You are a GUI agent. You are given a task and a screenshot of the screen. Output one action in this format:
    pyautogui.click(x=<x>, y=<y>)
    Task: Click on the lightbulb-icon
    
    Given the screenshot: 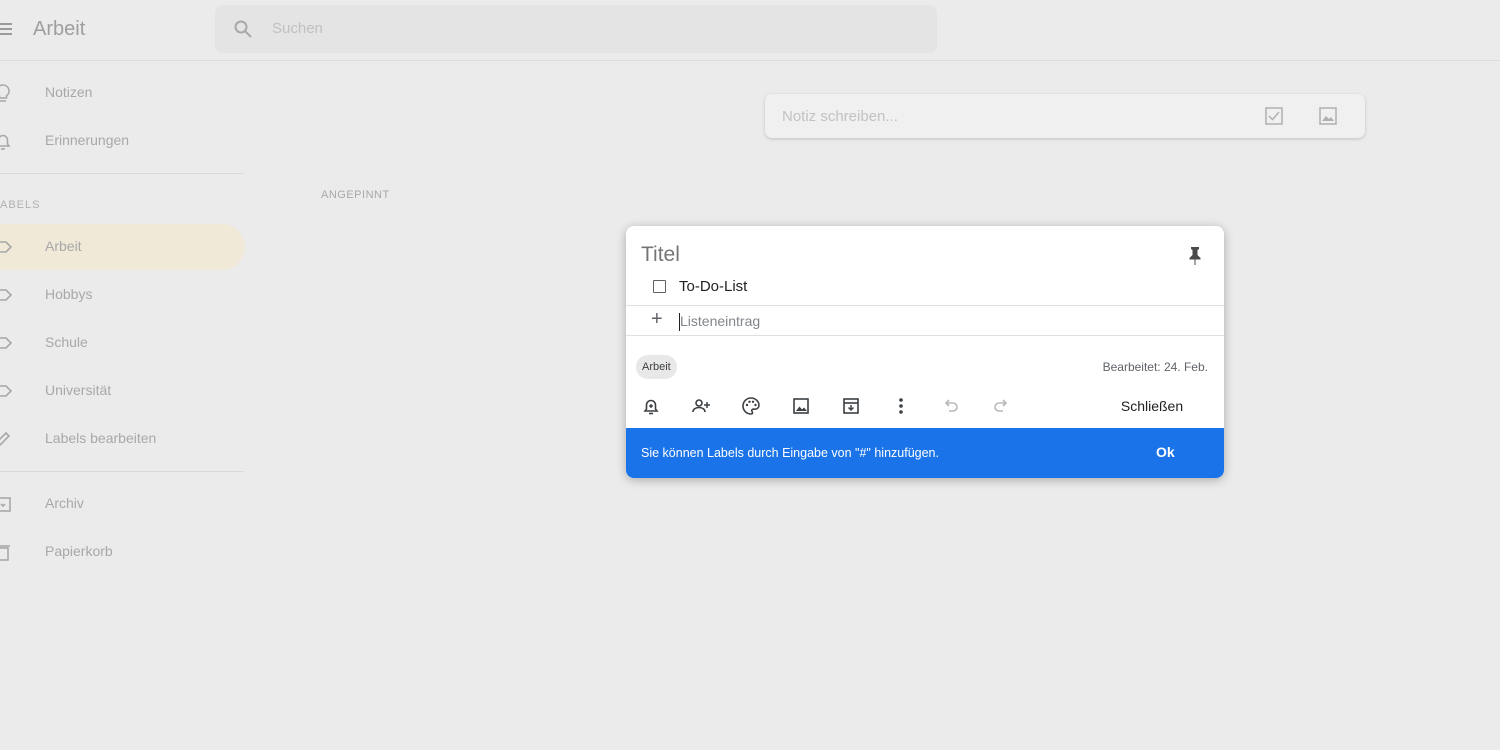 What is the action you would take?
    pyautogui.click(x=5, y=93)
    